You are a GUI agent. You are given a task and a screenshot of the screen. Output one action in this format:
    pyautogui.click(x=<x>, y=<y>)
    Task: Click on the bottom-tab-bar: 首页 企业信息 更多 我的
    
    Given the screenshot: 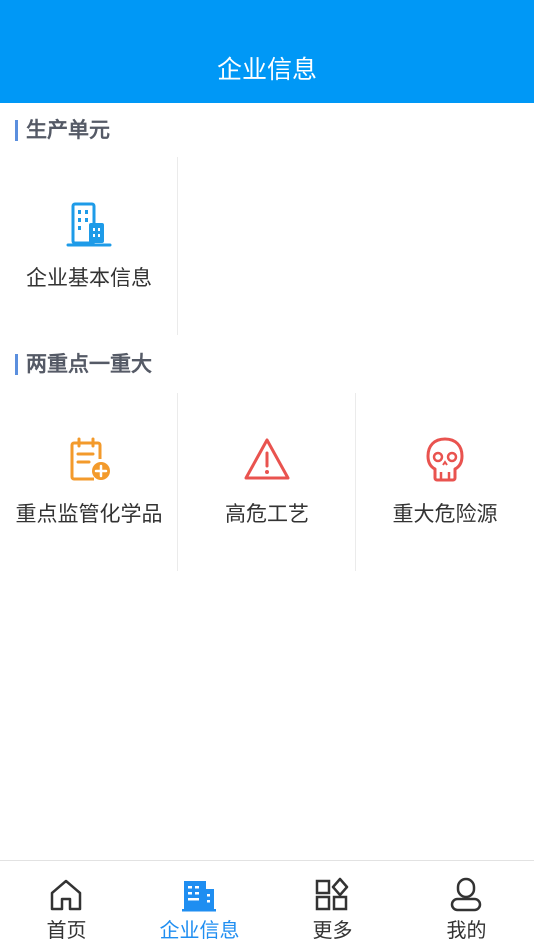 What is the action you would take?
    pyautogui.click(x=267, y=905)
    